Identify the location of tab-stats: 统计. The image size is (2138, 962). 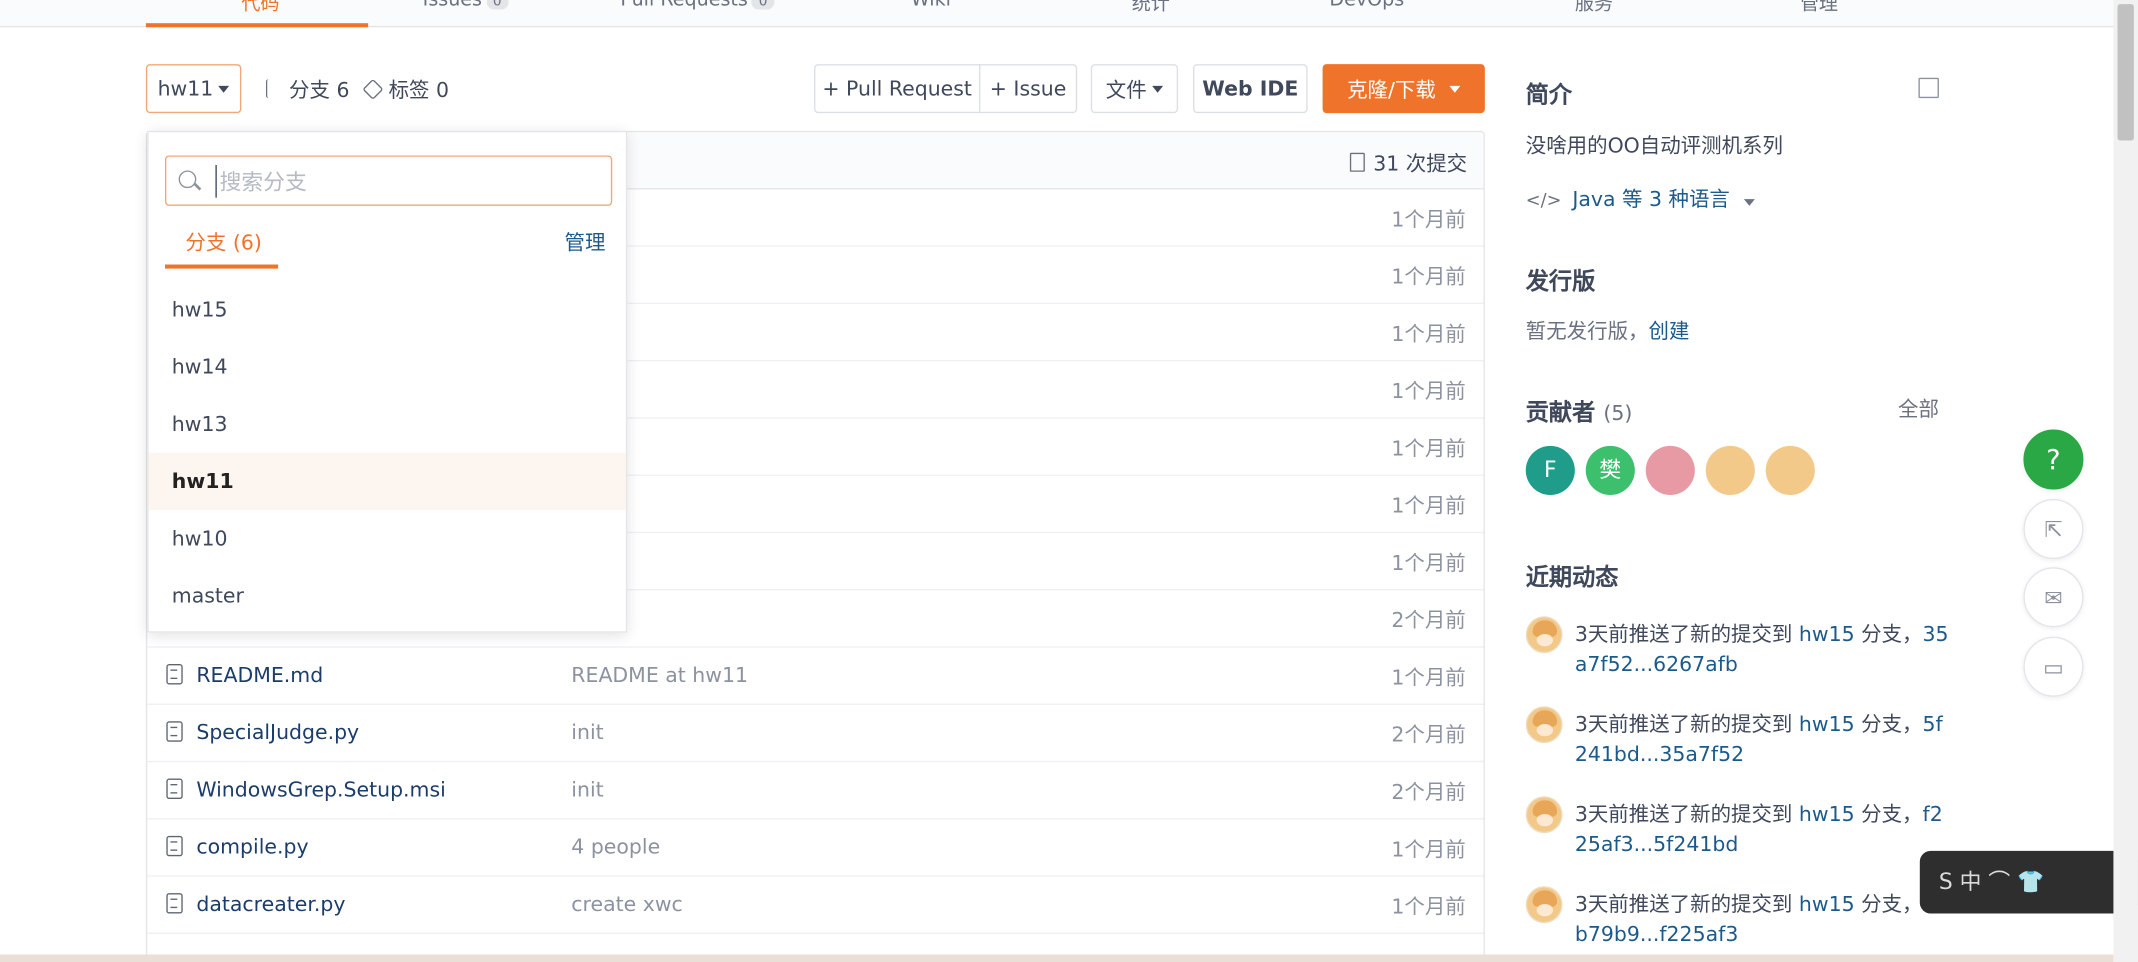
(1151, 8).